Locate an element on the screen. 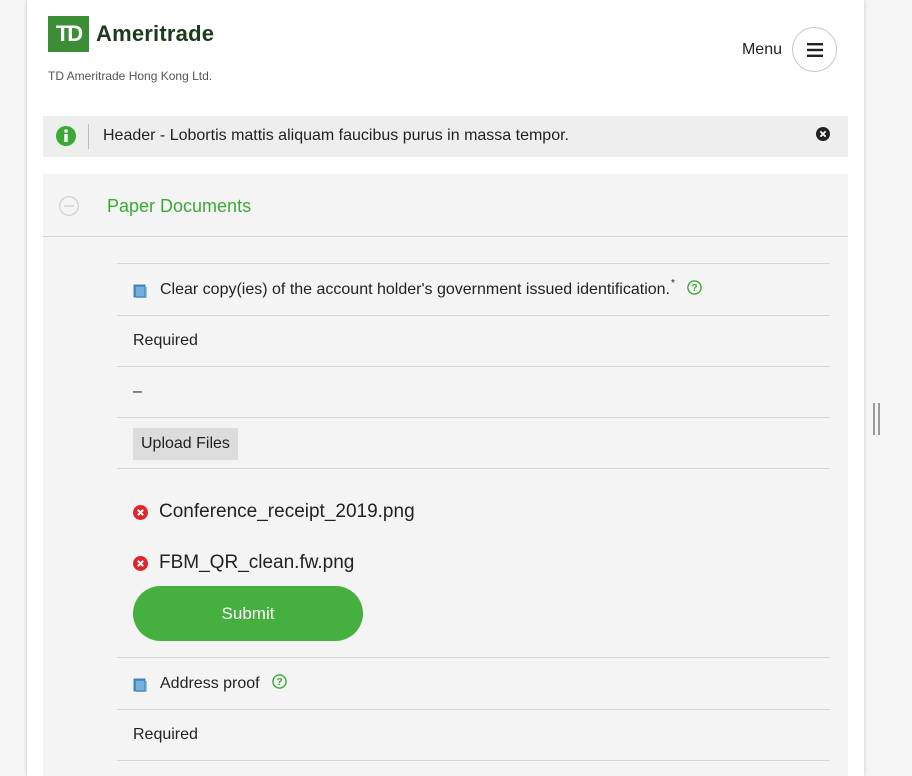  document-row-address-proof: Address proof ? is located at coordinates (473, 683).